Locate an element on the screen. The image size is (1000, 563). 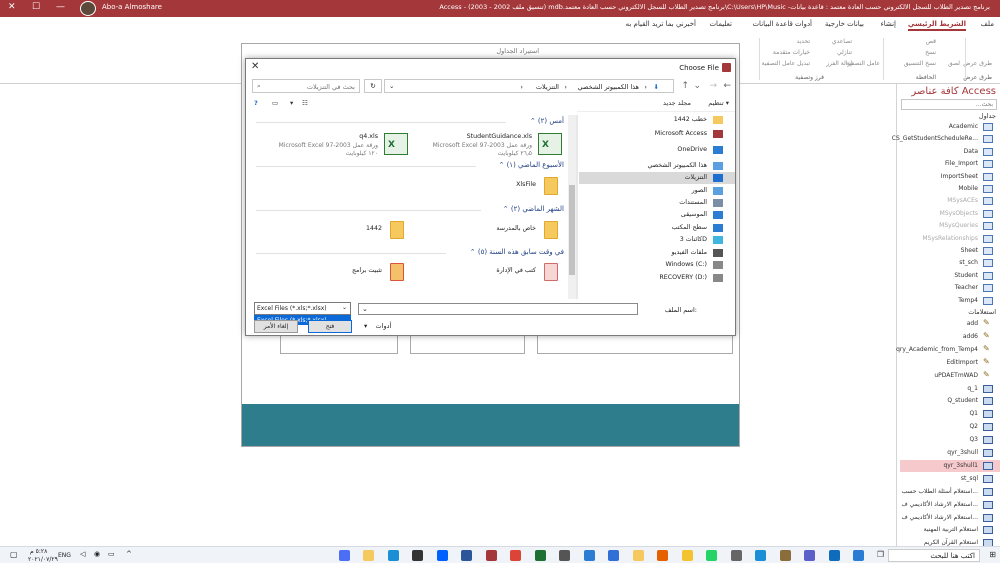
task-view-icon: ❐ is located at coordinates (880, 554).